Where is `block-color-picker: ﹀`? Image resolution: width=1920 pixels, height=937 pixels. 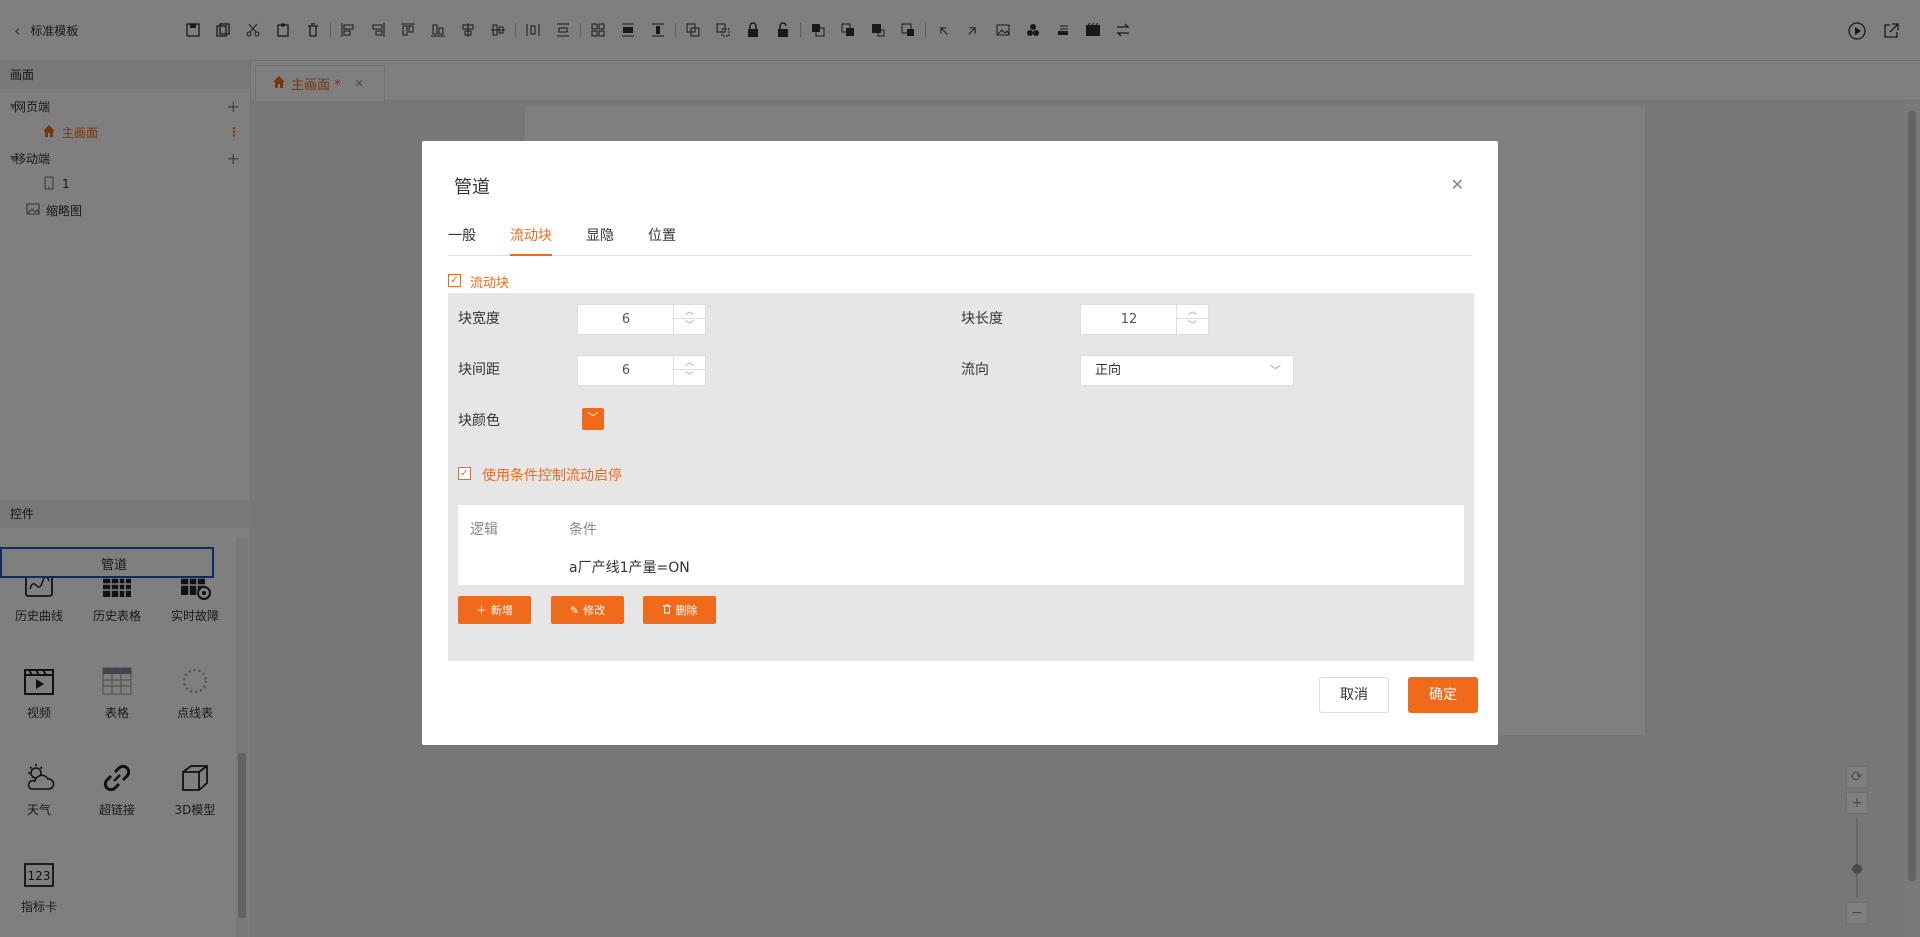
block-color-picker: ﹀ is located at coordinates (593, 419).